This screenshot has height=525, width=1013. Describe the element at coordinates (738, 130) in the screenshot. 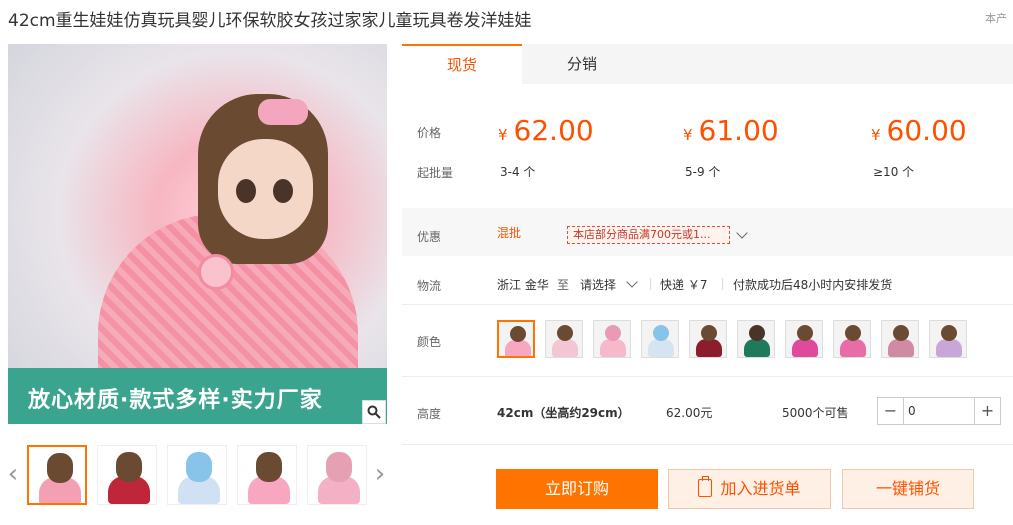

I see `price-value: 61.00` at that location.